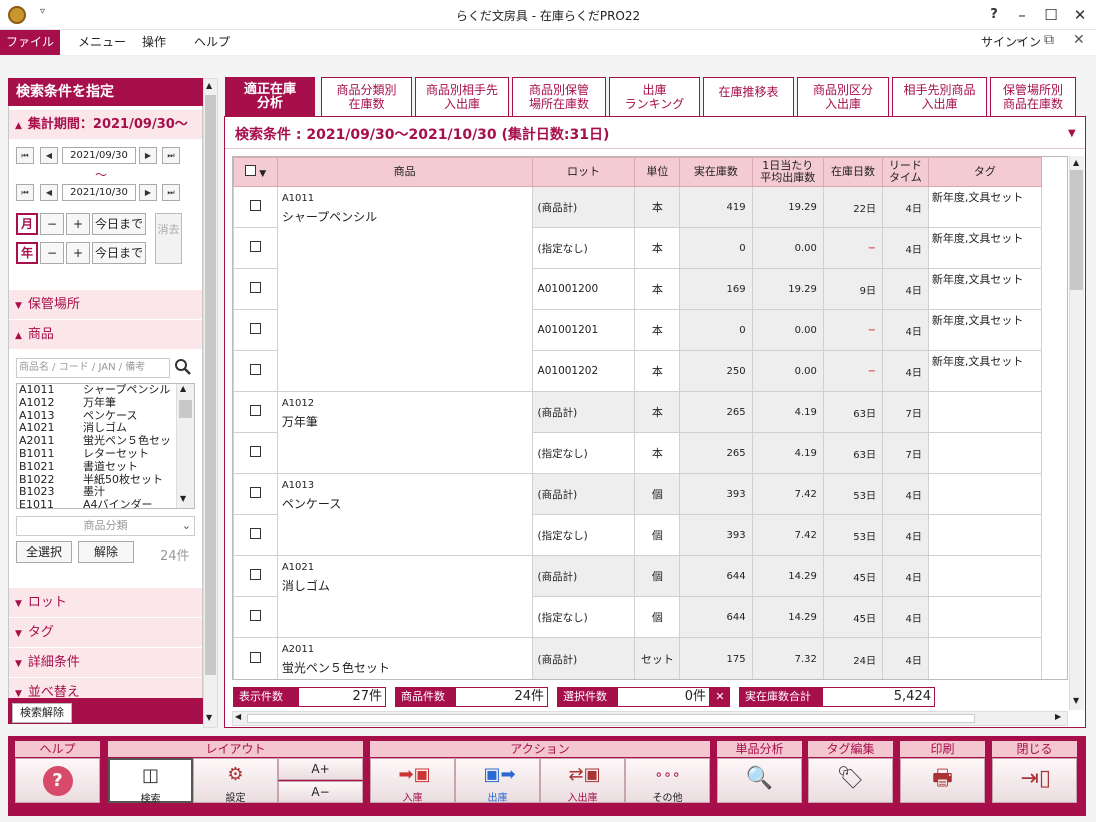 This screenshot has height=822, width=1096. I want to click on prev-date-button: ◀, so click(49, 155).